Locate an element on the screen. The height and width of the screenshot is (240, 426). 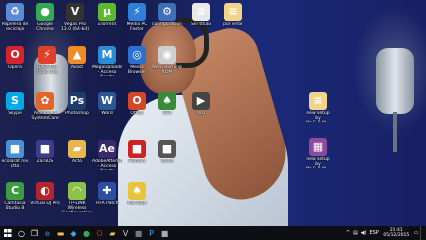
mega-icon: M is located at coordinates (107, 55).